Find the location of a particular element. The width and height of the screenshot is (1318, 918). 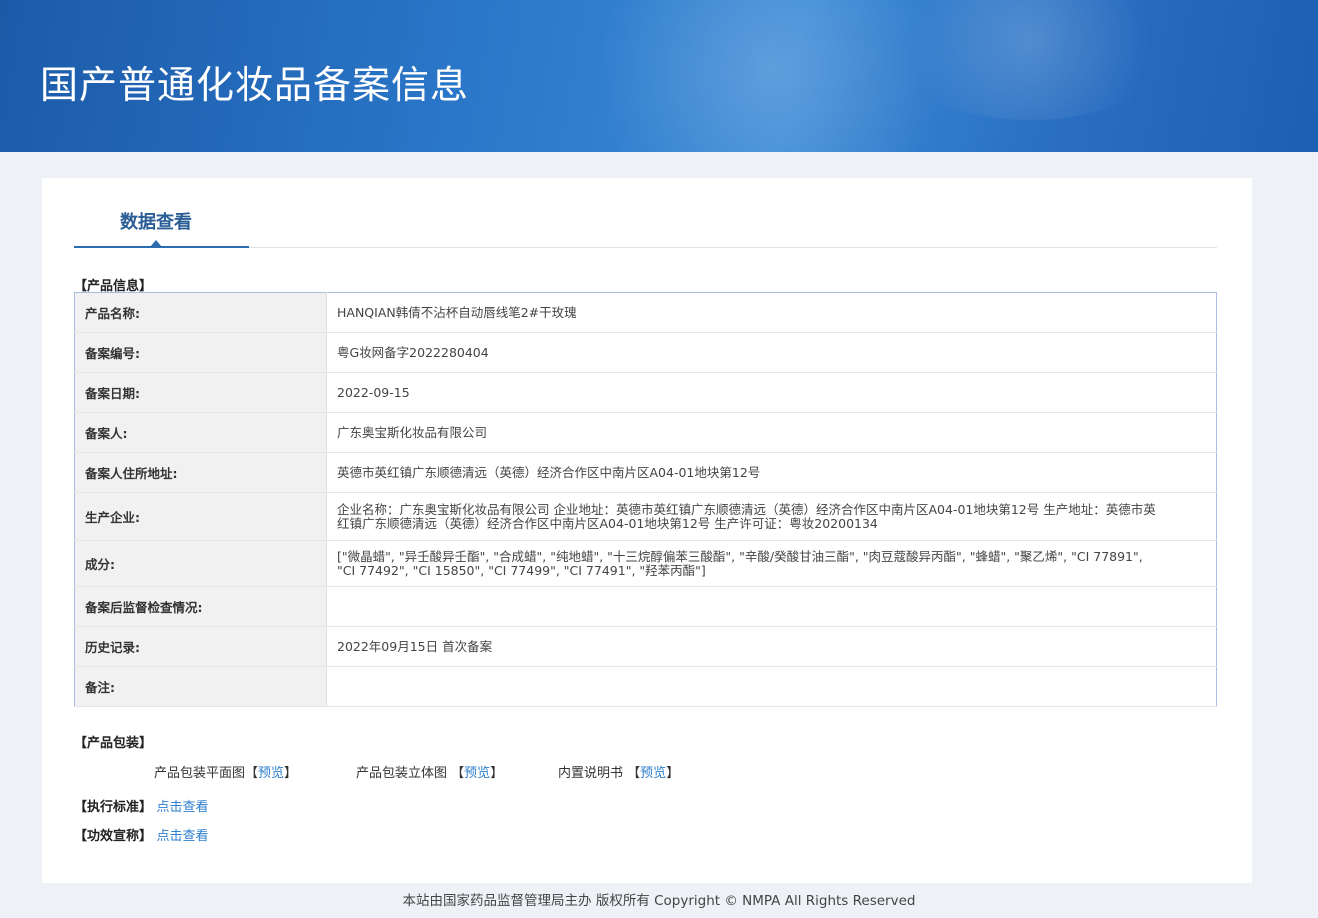

efficacy-row: 【功效宣称】 点击查看 is located at coordinates (141, 834).